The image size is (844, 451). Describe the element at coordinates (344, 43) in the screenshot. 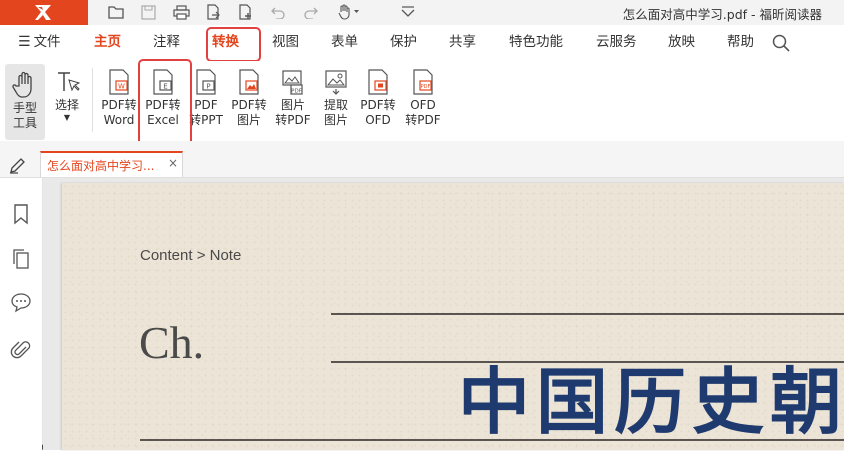

I see `tab-form: 表单` at that location.